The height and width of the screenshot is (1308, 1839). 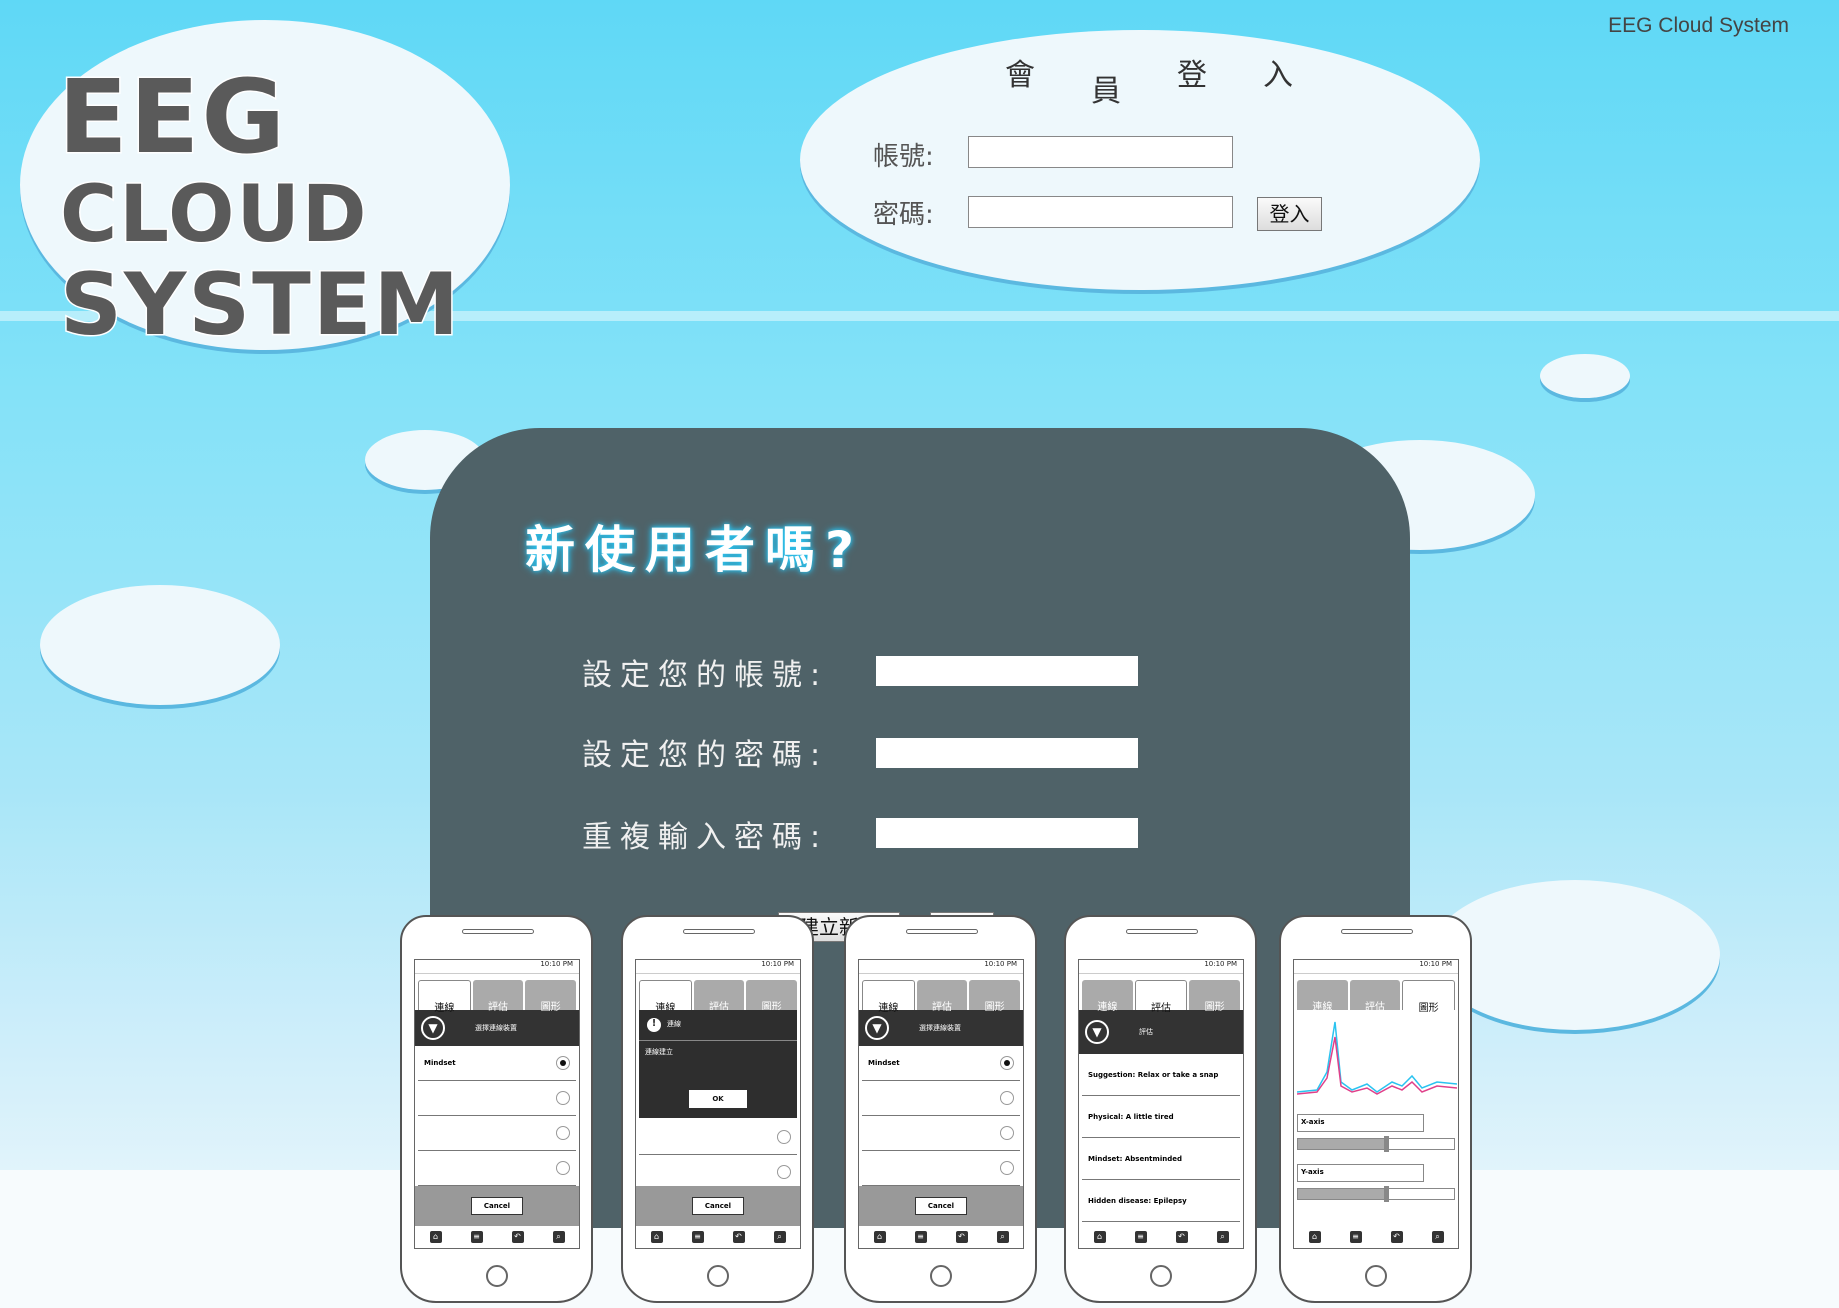 I want to click on eeg-series-cyan, so click(x=1377, y=1057).